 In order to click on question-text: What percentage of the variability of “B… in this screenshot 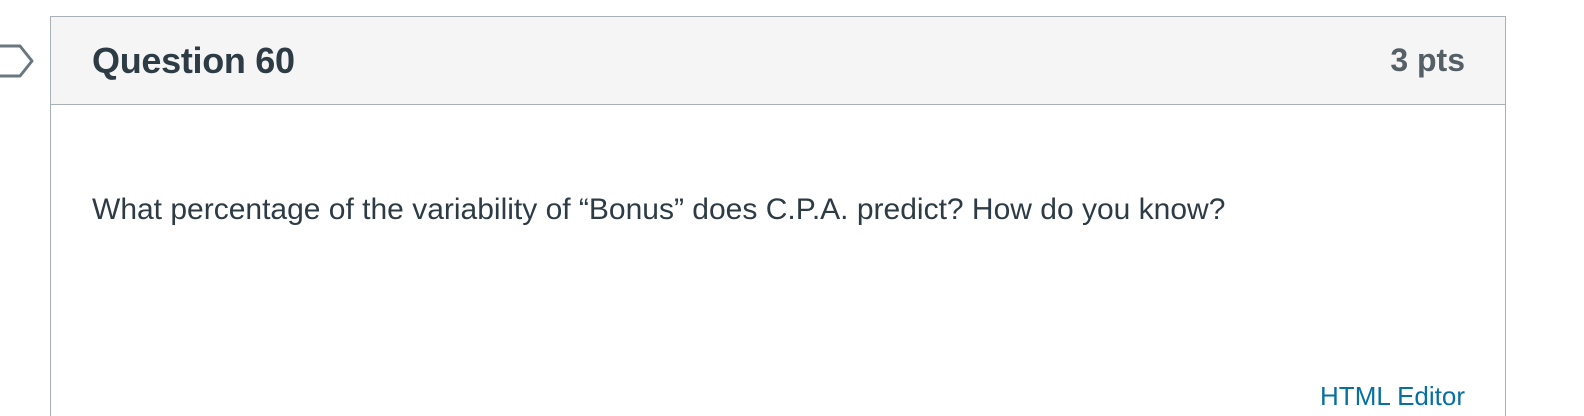, I will do `click(659, 209)`.